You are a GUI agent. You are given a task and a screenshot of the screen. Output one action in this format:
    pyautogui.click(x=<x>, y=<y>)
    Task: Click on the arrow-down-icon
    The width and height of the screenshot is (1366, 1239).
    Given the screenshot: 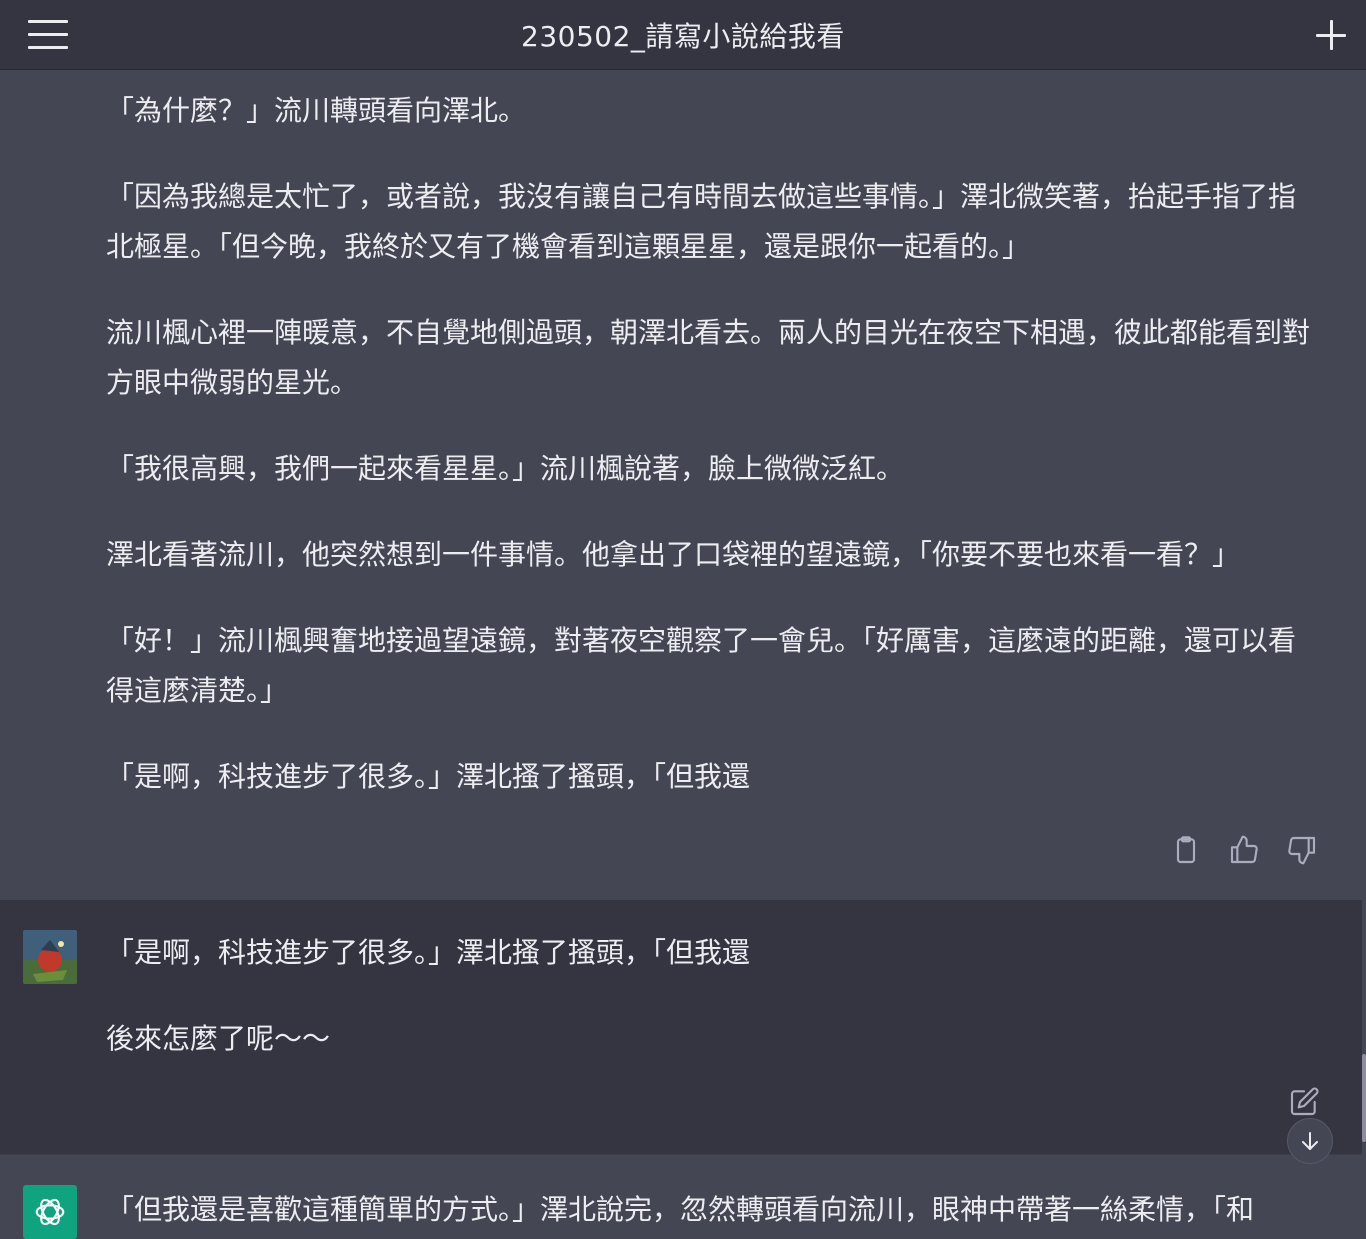 What is the action you would take?
    pyautogui.click(x=1310, y=1141)
    